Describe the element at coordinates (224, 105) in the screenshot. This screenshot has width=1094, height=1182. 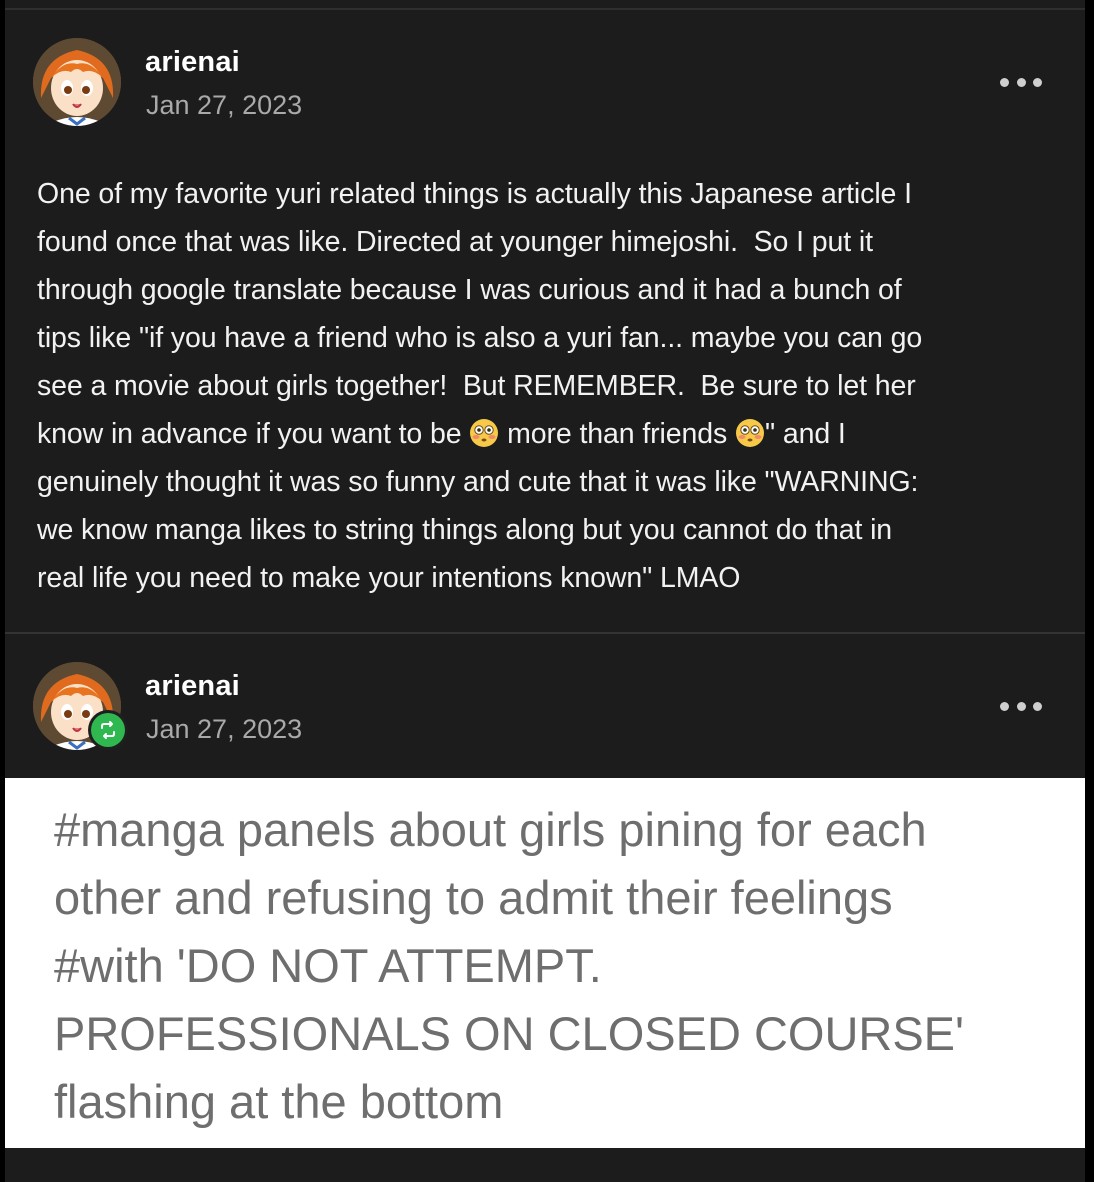
I see `post-date: Jan 27, 2023` at that location.